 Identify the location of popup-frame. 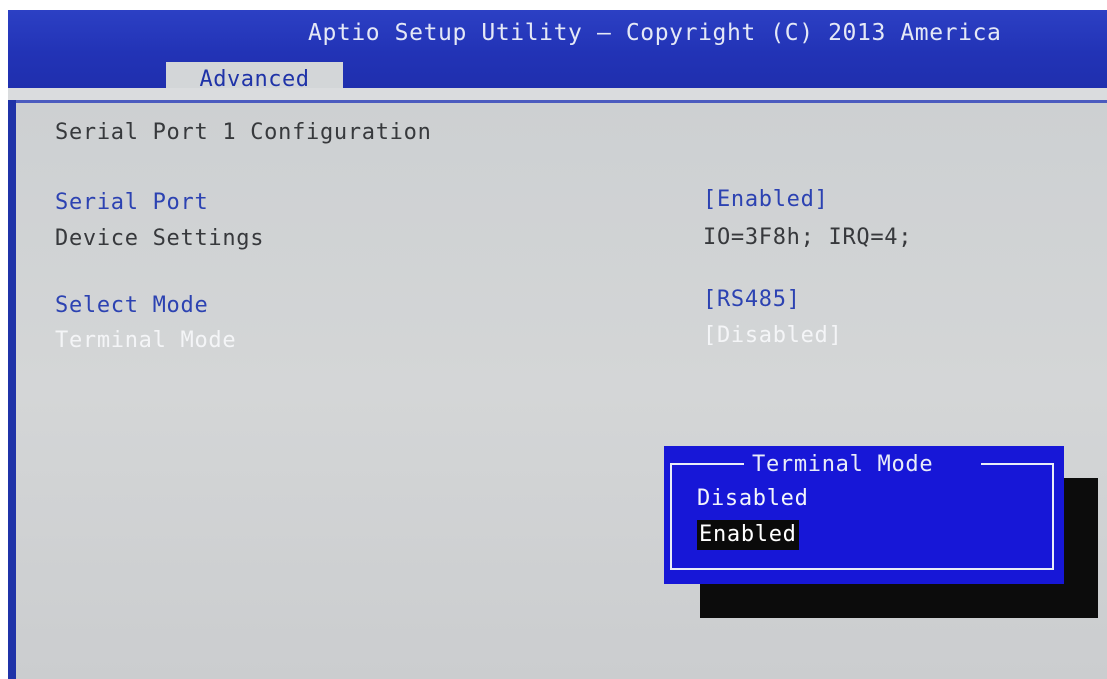
(862, 516).